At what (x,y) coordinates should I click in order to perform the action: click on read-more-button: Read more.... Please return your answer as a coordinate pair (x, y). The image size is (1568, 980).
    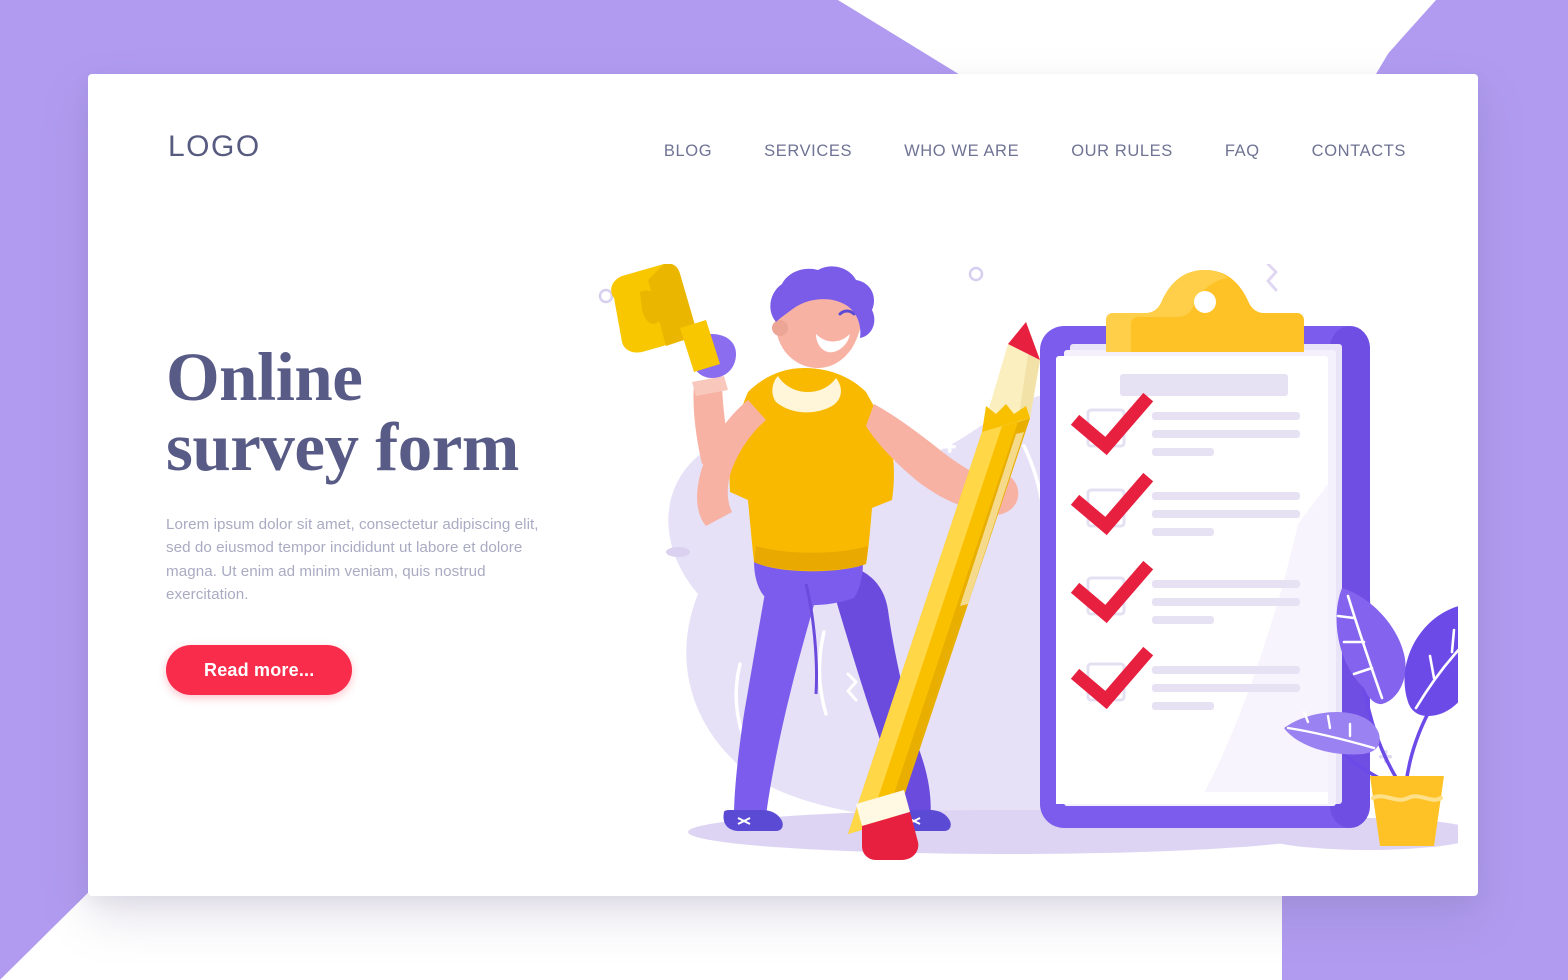
    Looking at the image, I should click on (259, 670).